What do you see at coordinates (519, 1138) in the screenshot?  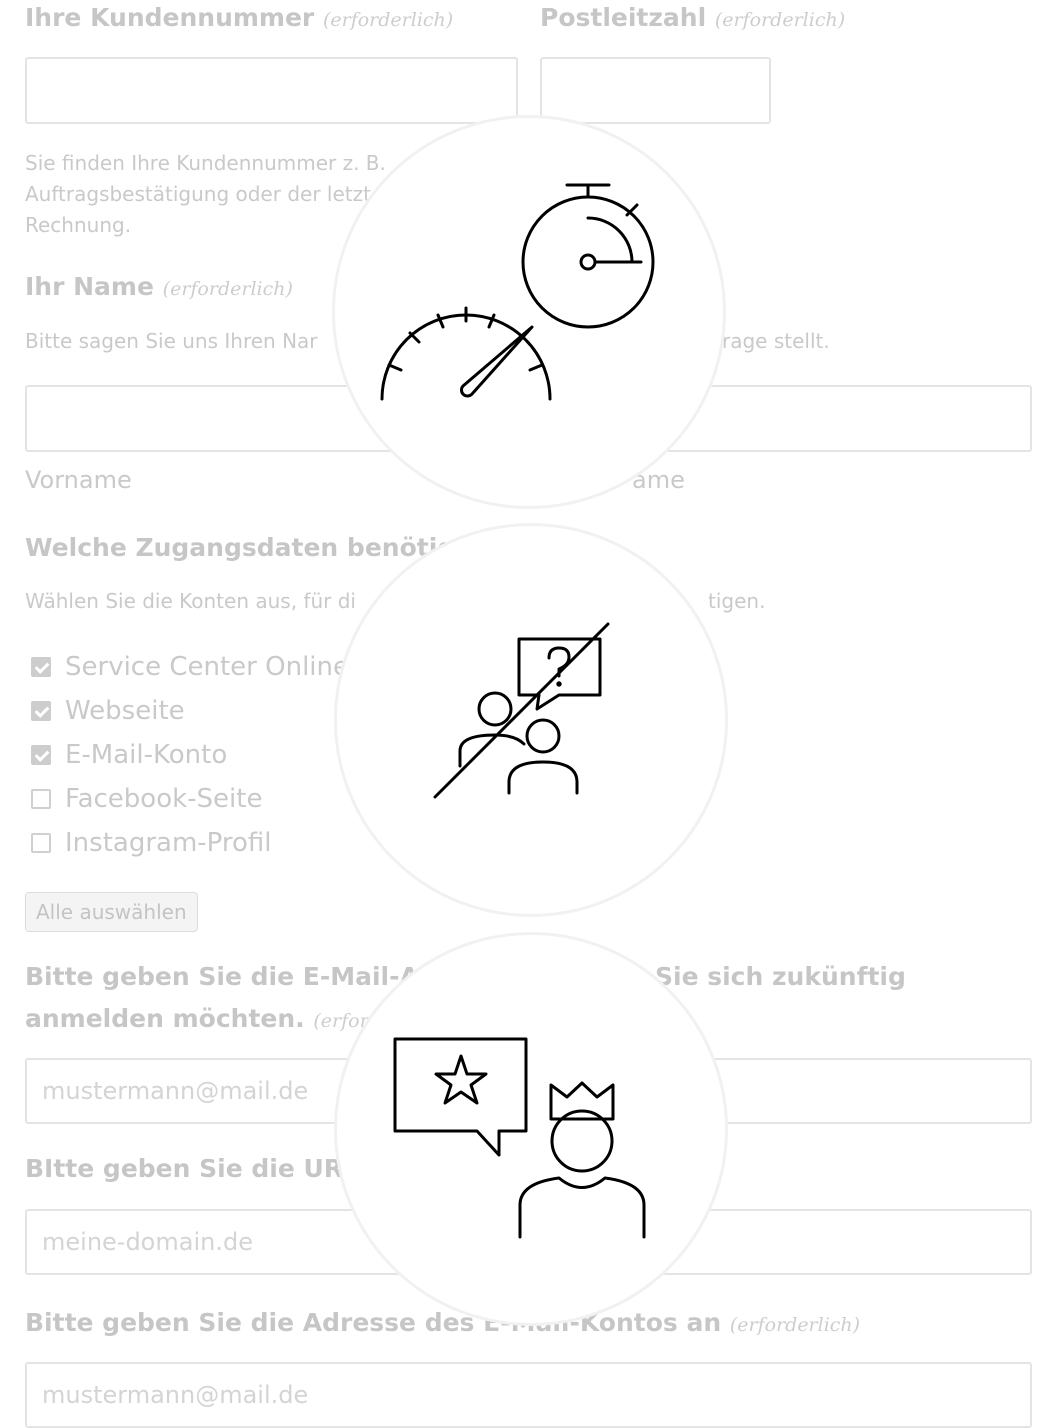 I see `customer-king-rating-icon` at bounding box center [519, 1138].